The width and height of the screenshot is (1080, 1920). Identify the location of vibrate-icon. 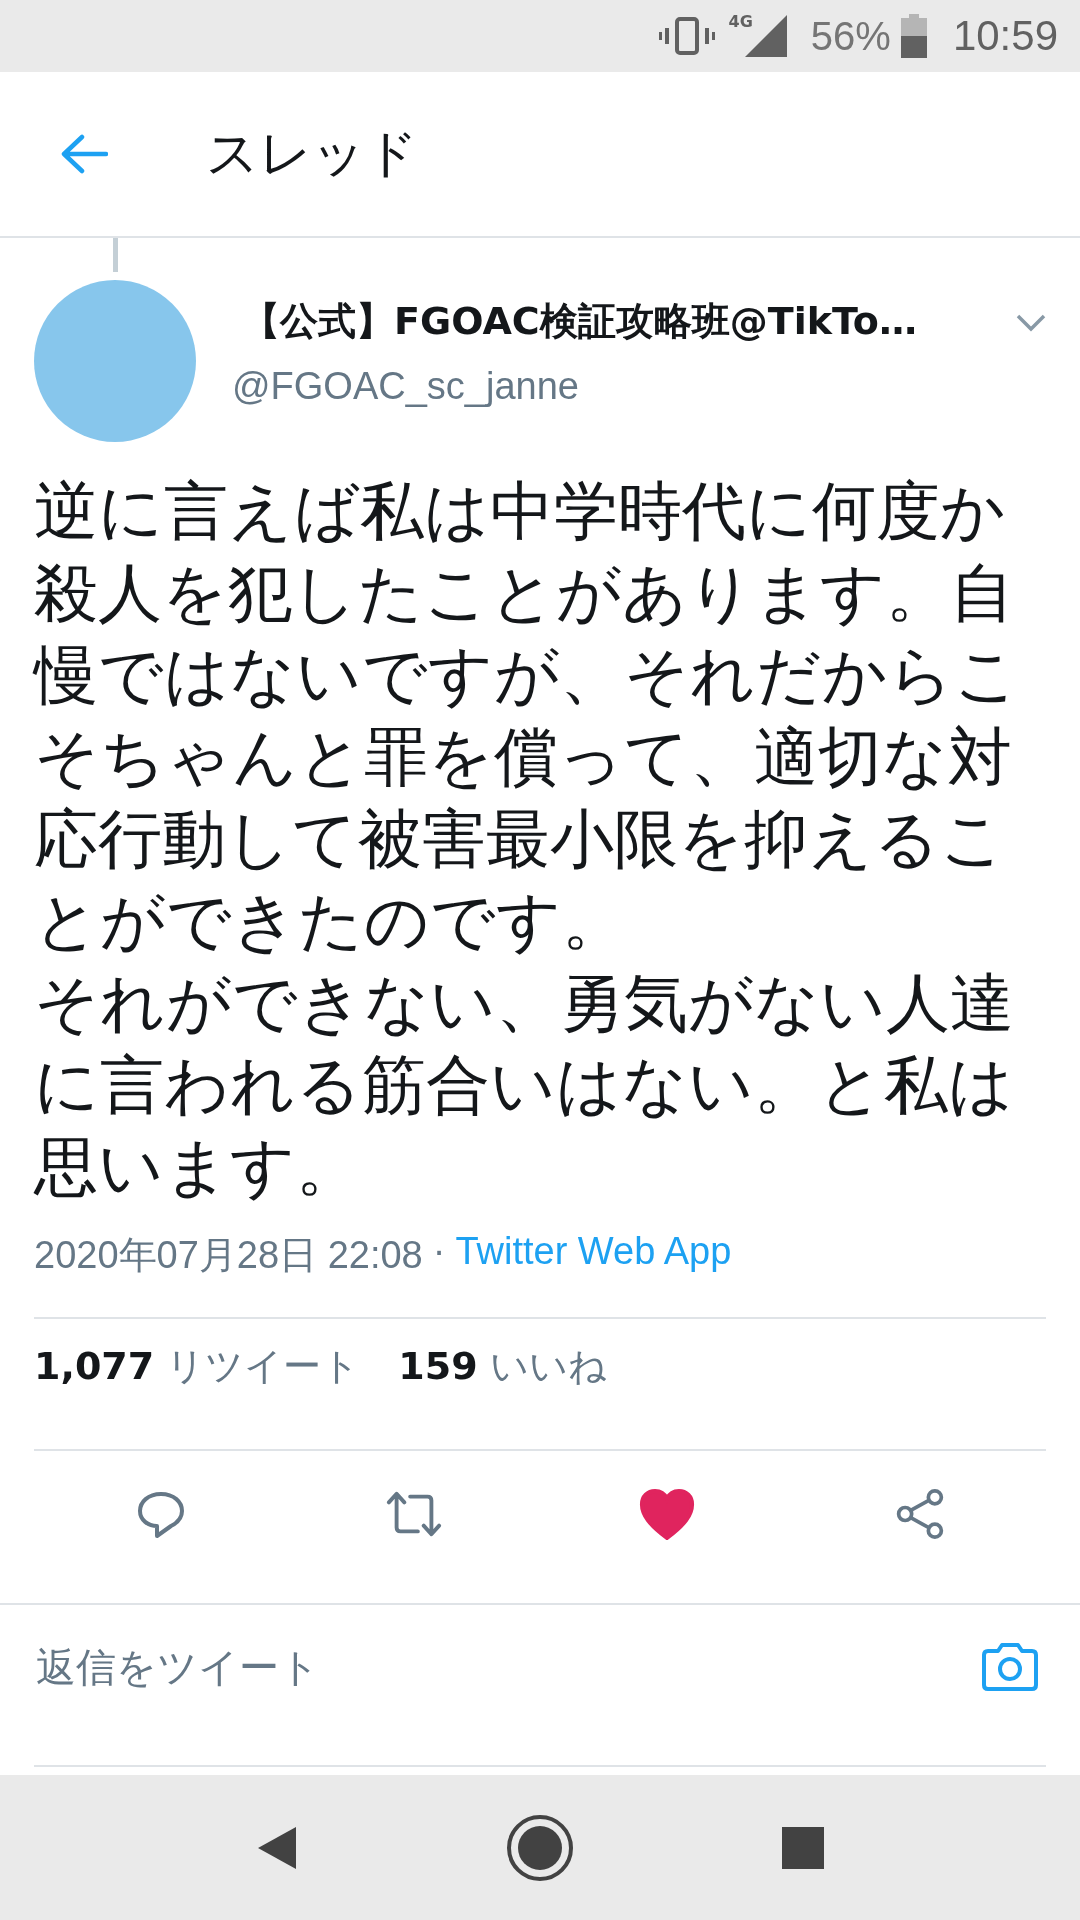
(686, 36).